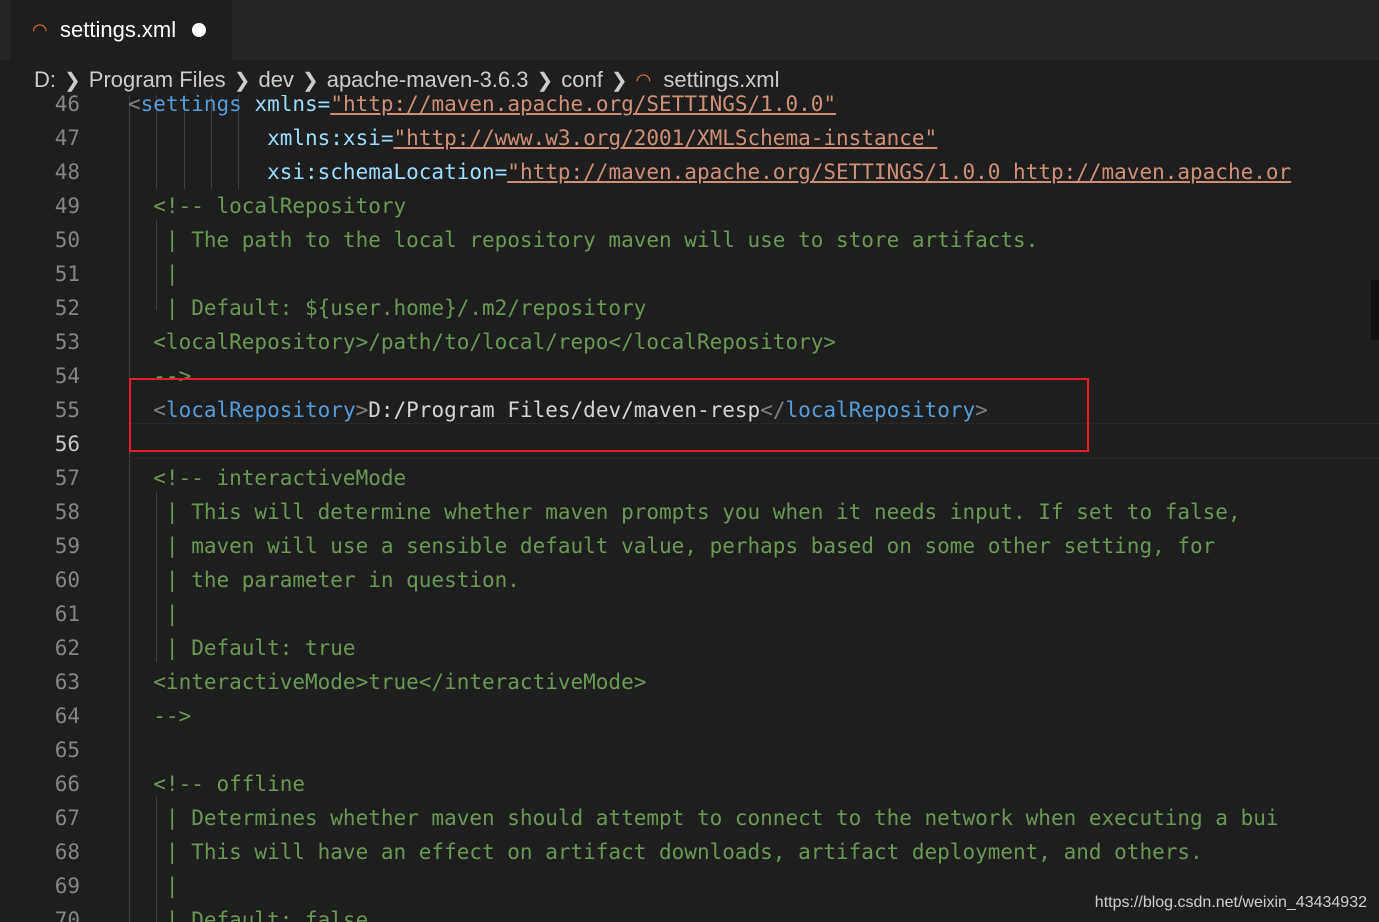  Describe the element at coordinates (689, 30) in the screenshot. I see `tab-bar: ◠ settings.xml` at that location.